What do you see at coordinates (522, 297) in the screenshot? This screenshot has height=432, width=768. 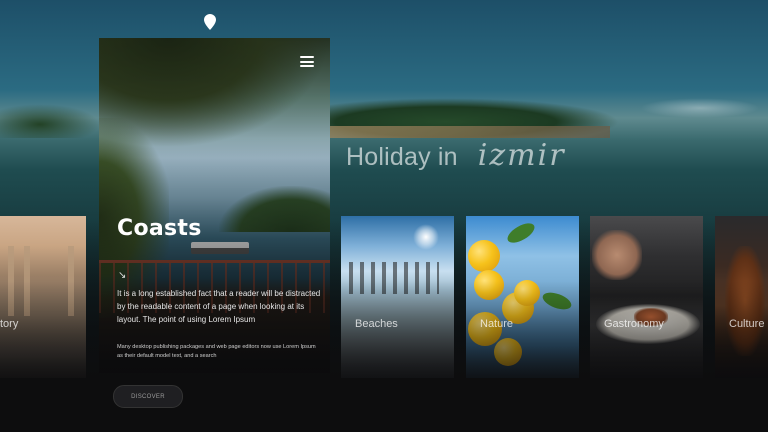 I see `category-card-nature: Nature` at bounding box center [522, 297].